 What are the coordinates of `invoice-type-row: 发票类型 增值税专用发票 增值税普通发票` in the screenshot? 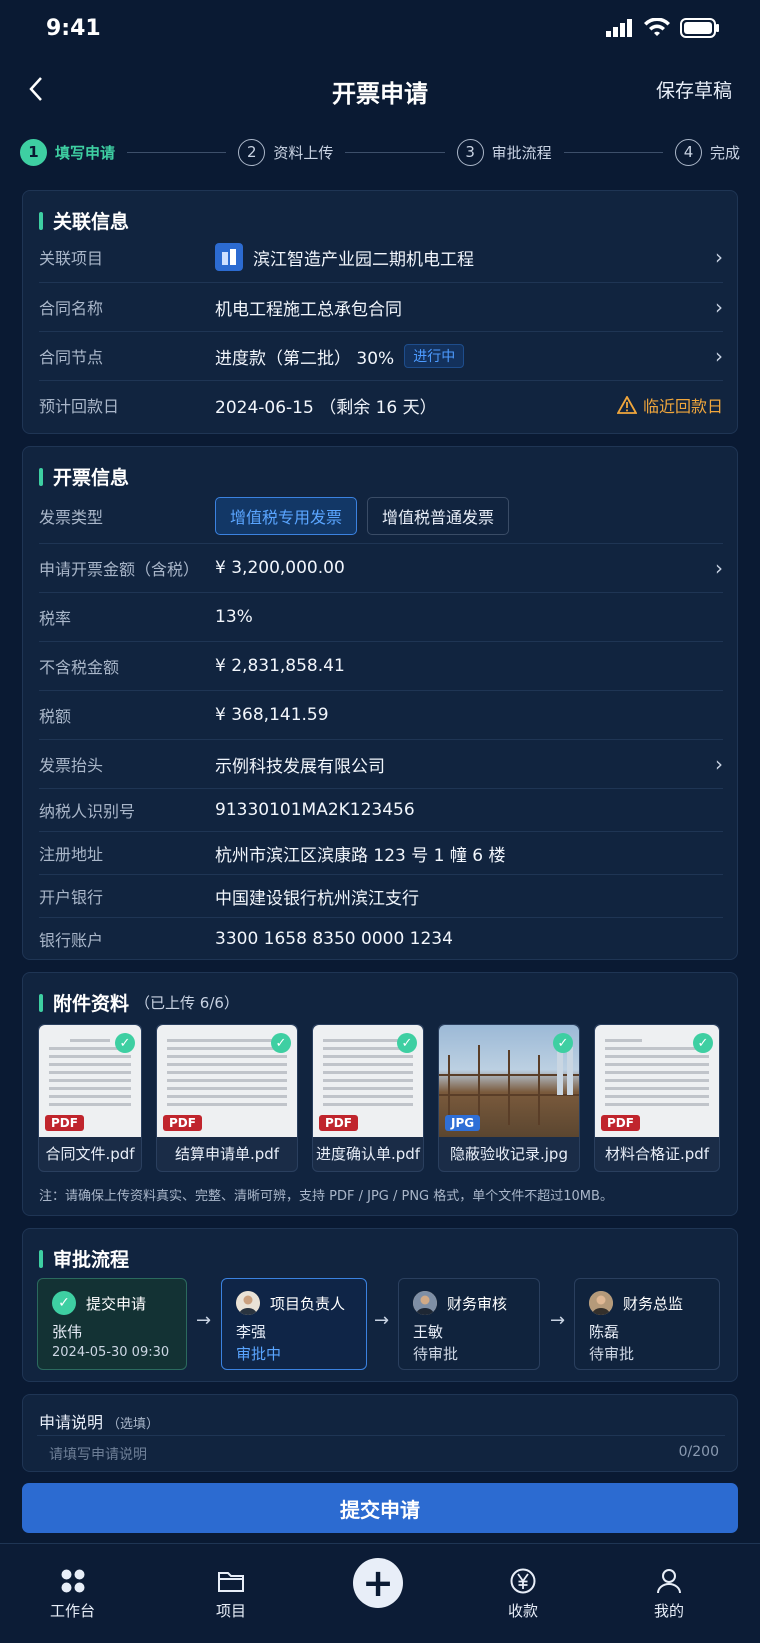 It's located at (381, 516).